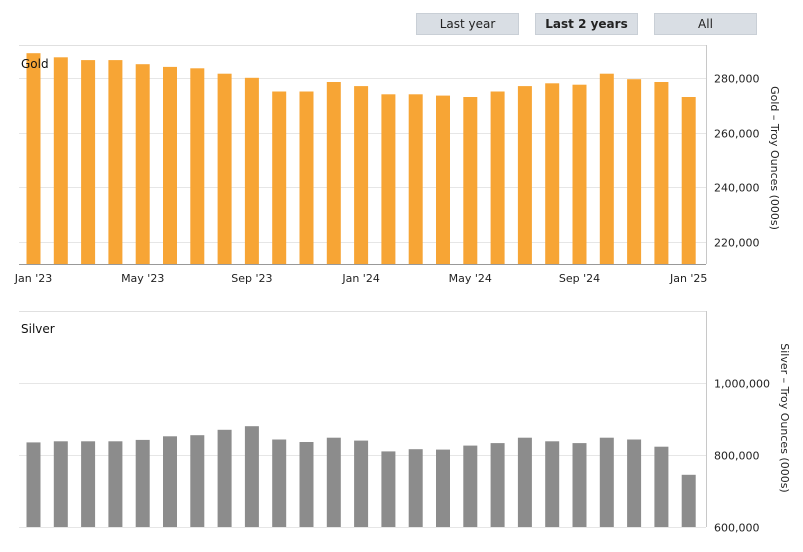  What do you see at coordinates (688, 278) in the screenshot?
I see `gold-x-tick-label: Jan '25` at bounding box center [688, 278].